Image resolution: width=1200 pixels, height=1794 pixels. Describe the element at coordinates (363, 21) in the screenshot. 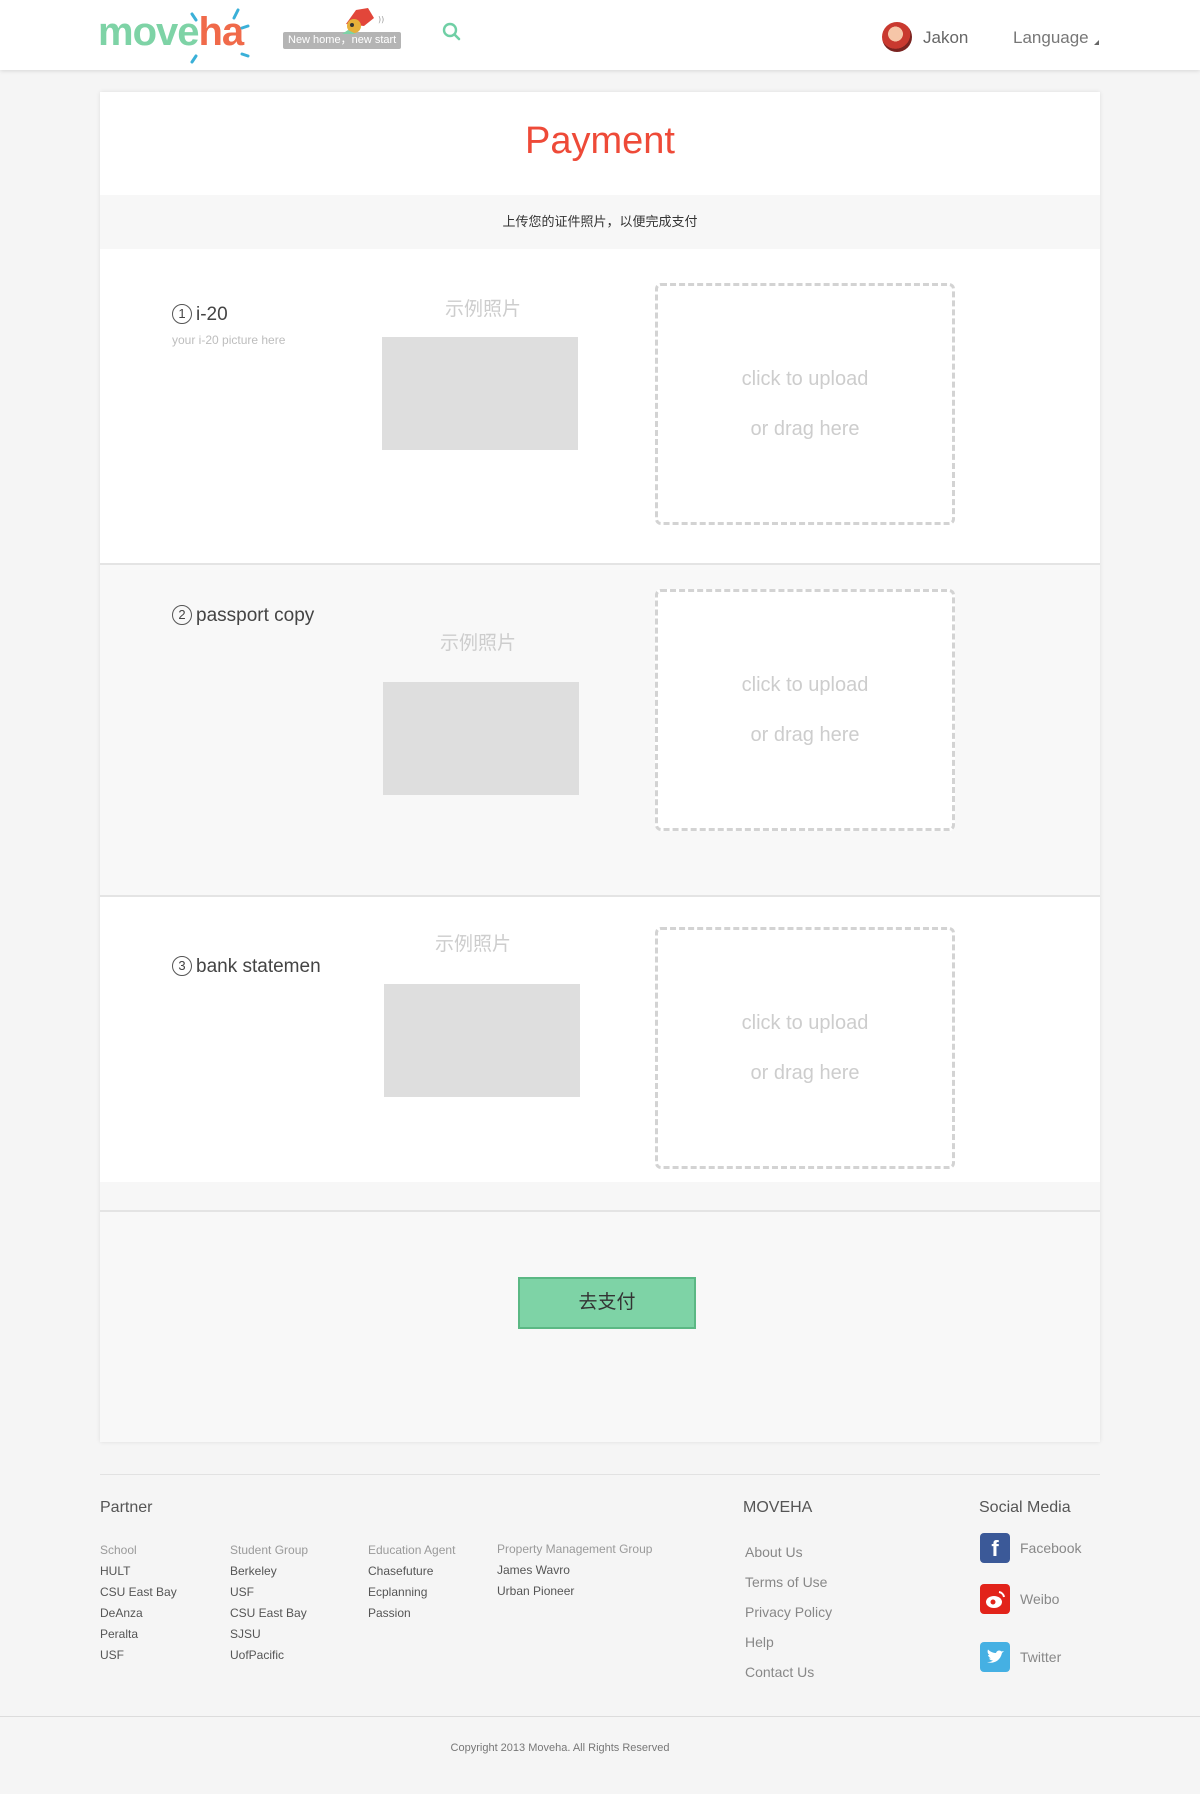

I see `bird-mascot-icon: ))` at that location.